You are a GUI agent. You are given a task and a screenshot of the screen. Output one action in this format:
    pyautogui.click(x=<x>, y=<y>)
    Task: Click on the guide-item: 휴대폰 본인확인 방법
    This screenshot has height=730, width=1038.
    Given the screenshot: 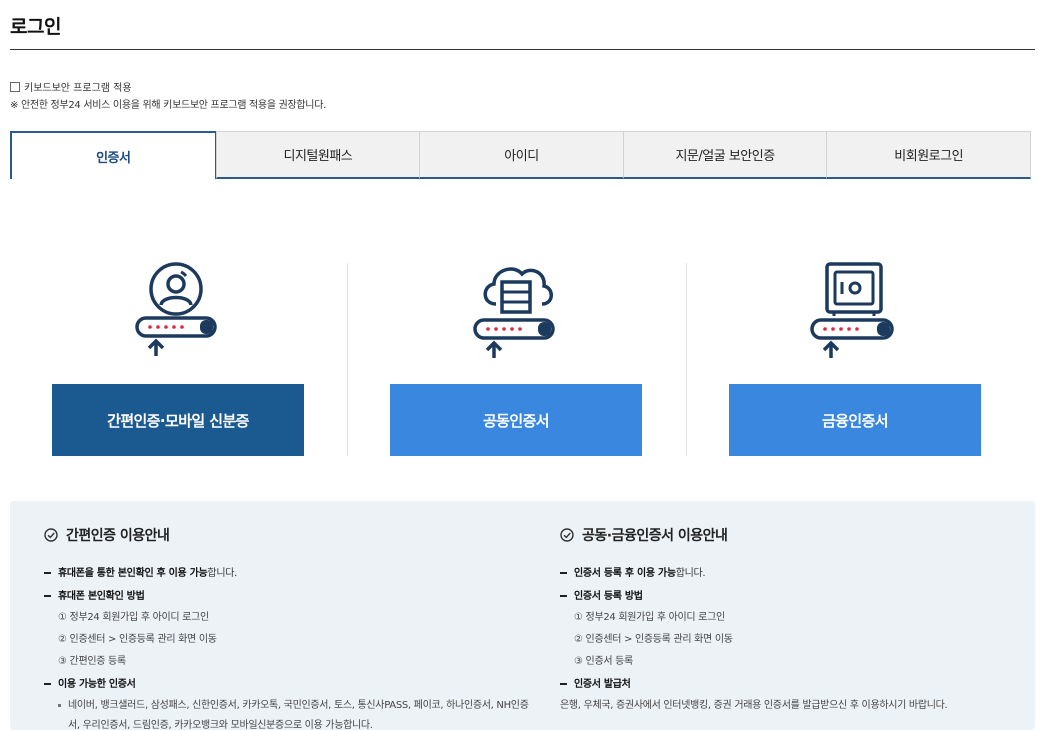 What is the action you would take?
    pyautogui.click(x=94, y=594)
    